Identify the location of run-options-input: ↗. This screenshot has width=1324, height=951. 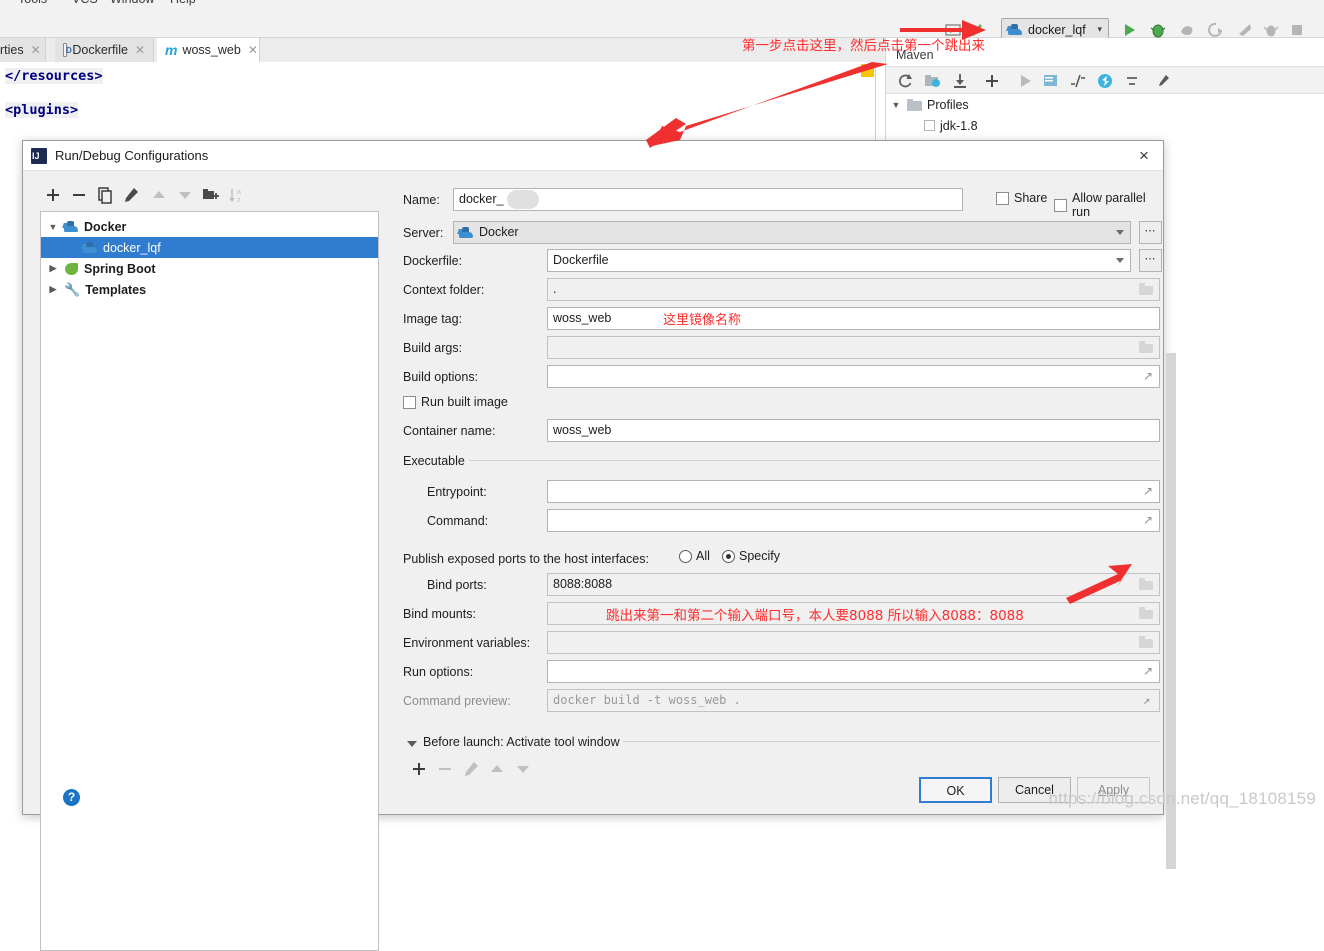
(853, 671).